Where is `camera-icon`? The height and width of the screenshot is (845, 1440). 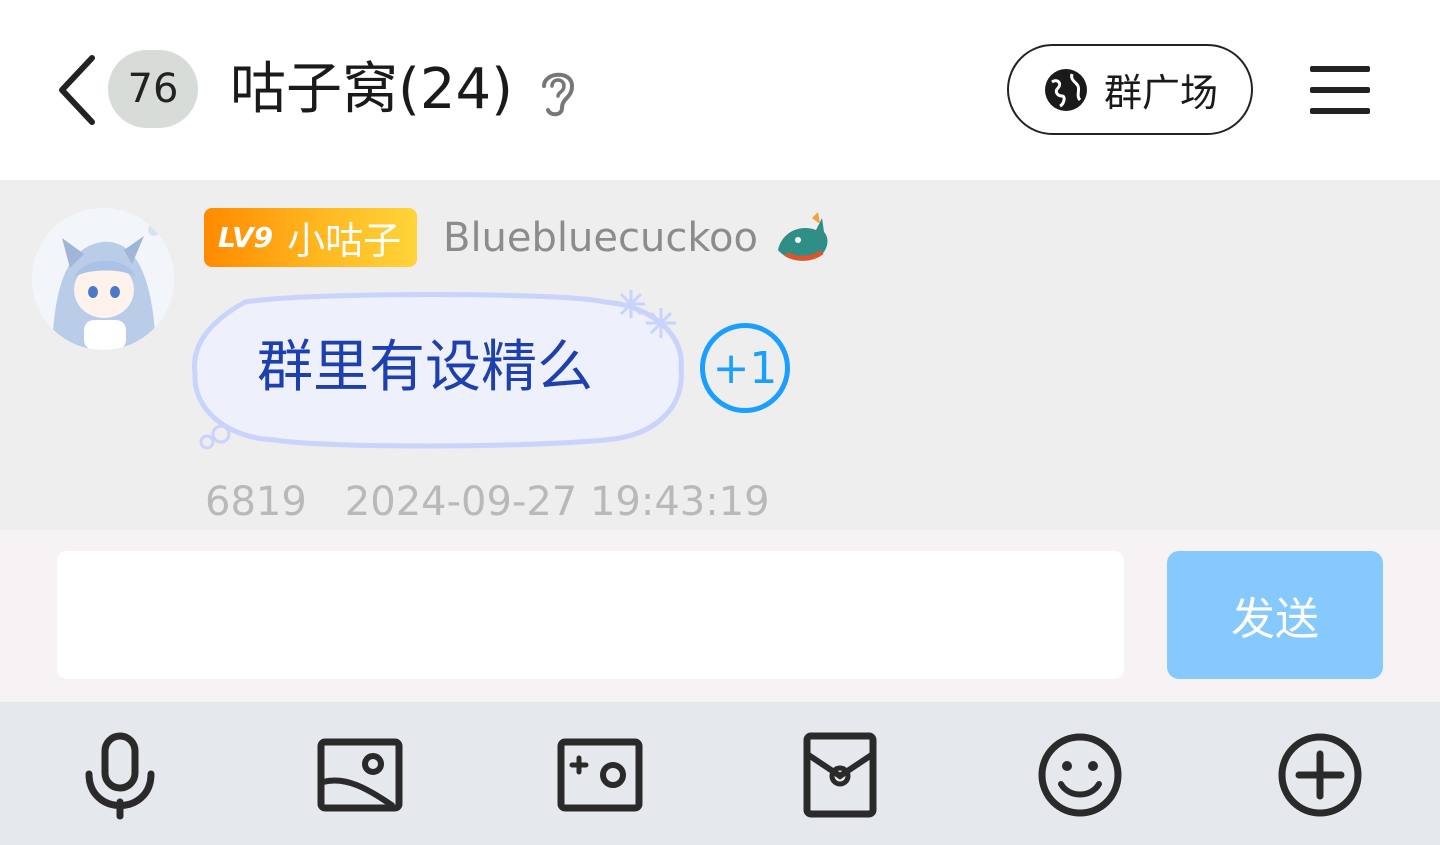
camera-icon is located at coordinates (600, 775).